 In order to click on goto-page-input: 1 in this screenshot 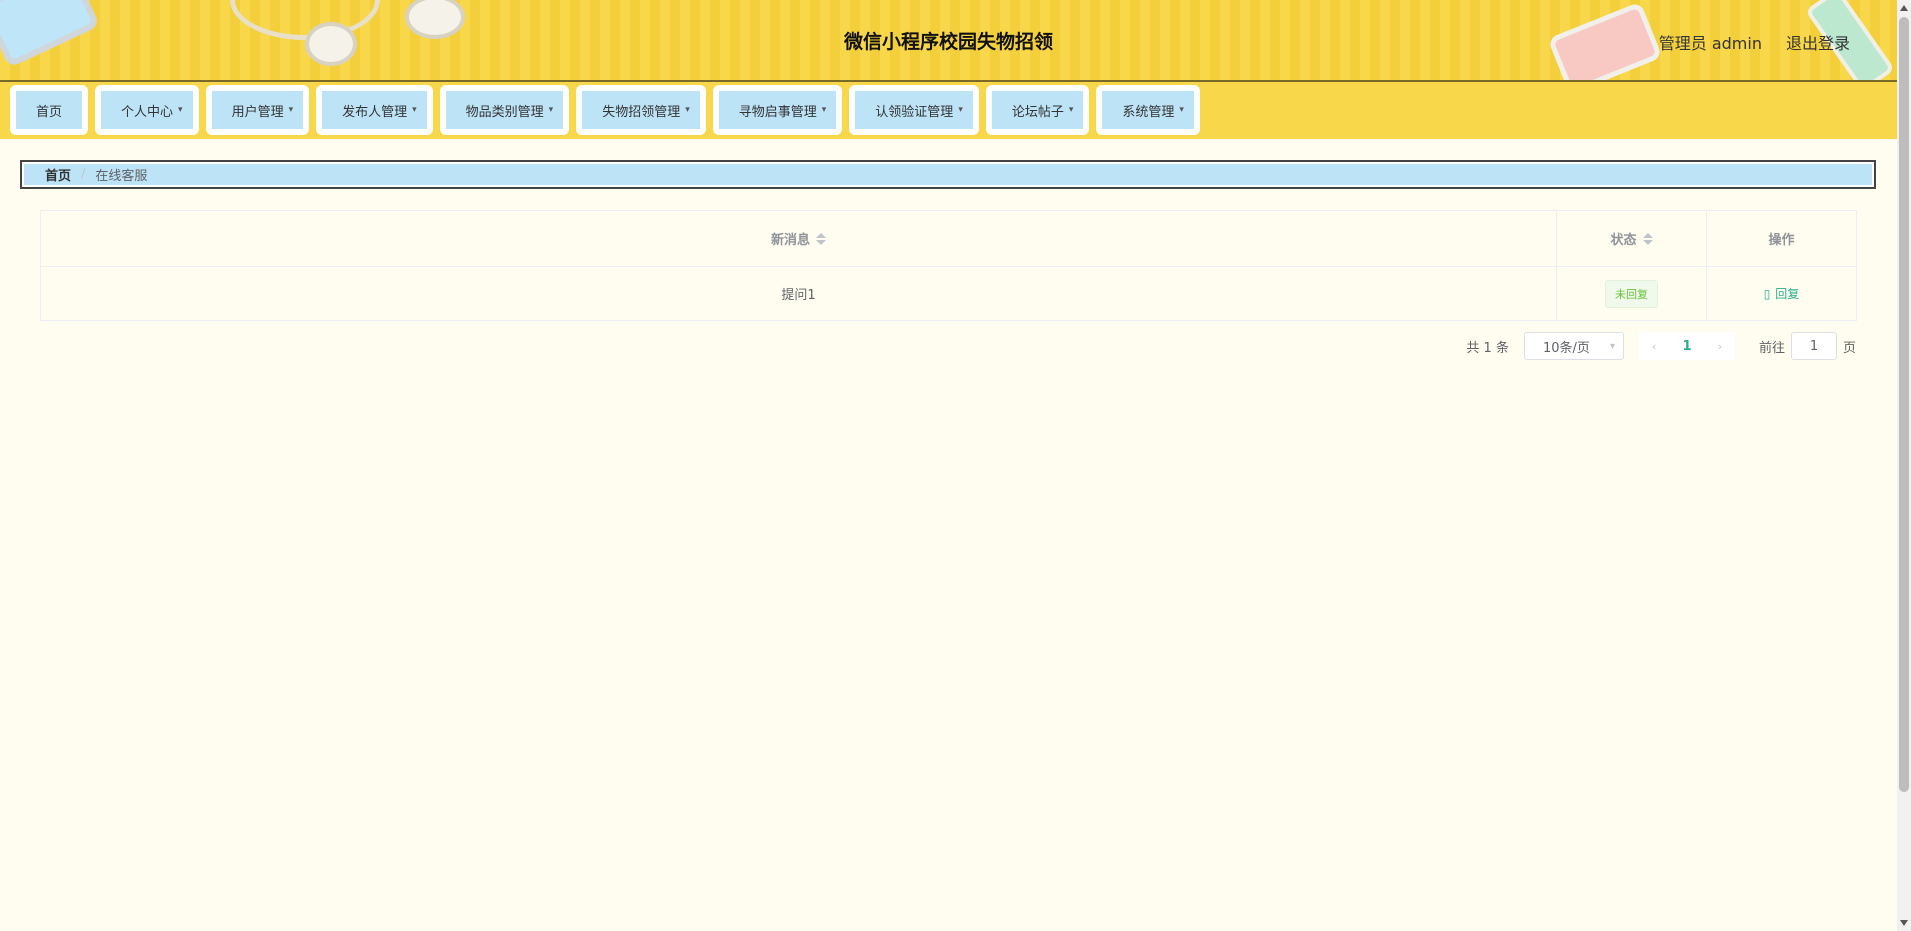, I will do `click(1813, 346)`.